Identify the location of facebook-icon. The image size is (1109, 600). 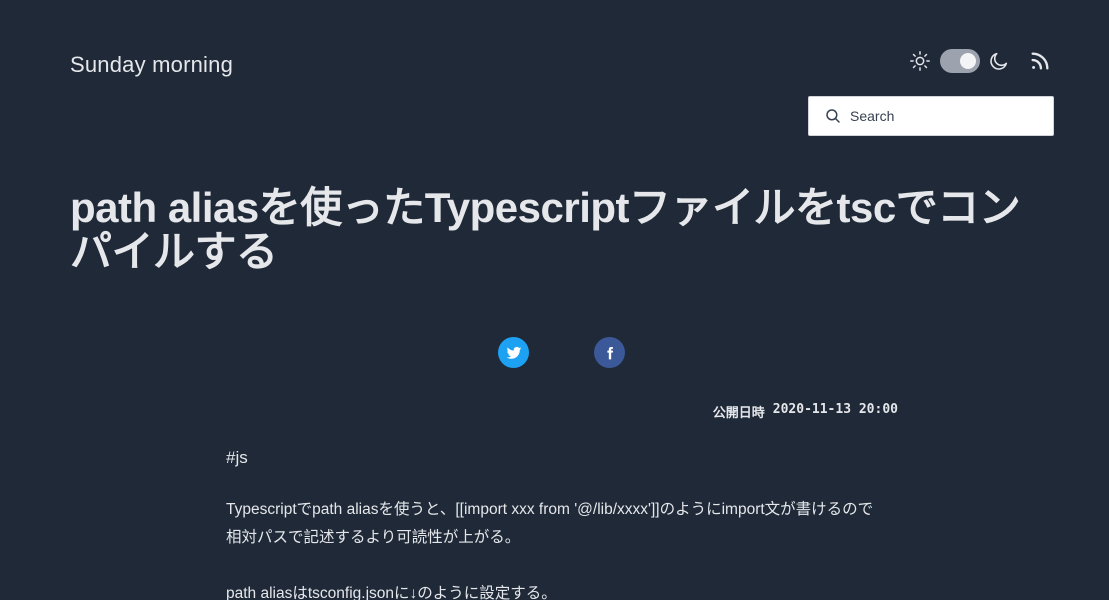
(609, 352).